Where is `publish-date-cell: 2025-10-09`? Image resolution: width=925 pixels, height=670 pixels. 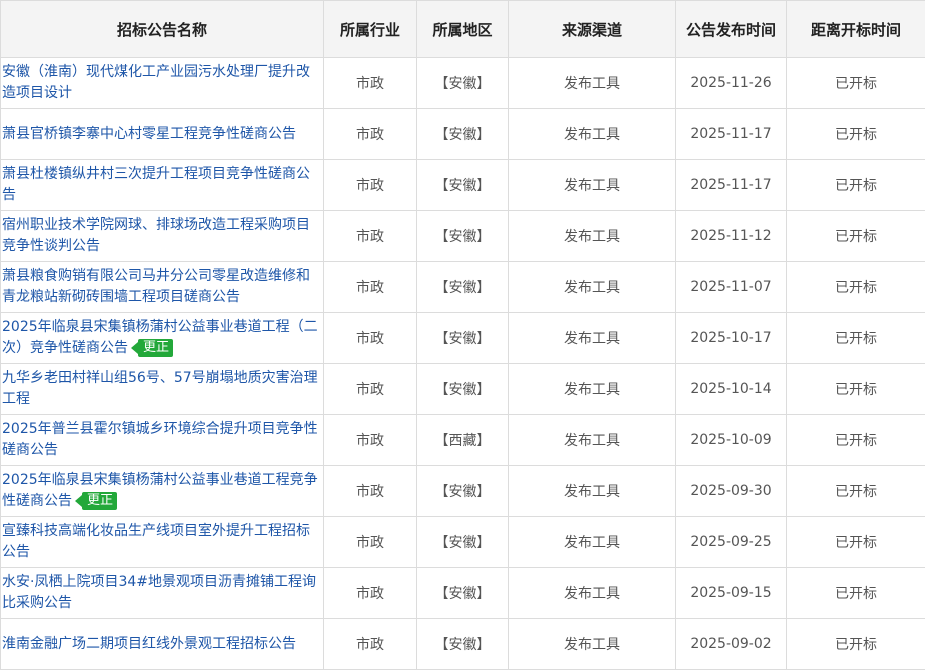
publish-date-cell: 2025-10-09 is located at coordinates (731, 440).